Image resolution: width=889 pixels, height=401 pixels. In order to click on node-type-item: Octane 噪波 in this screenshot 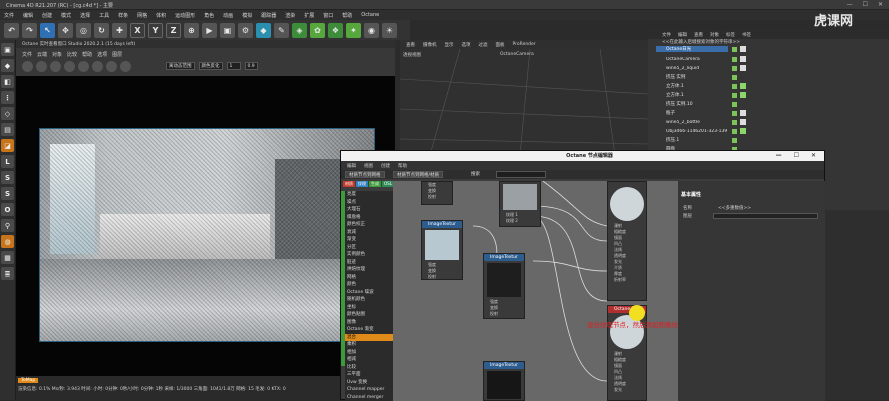, I will do `click(369, 293)`.